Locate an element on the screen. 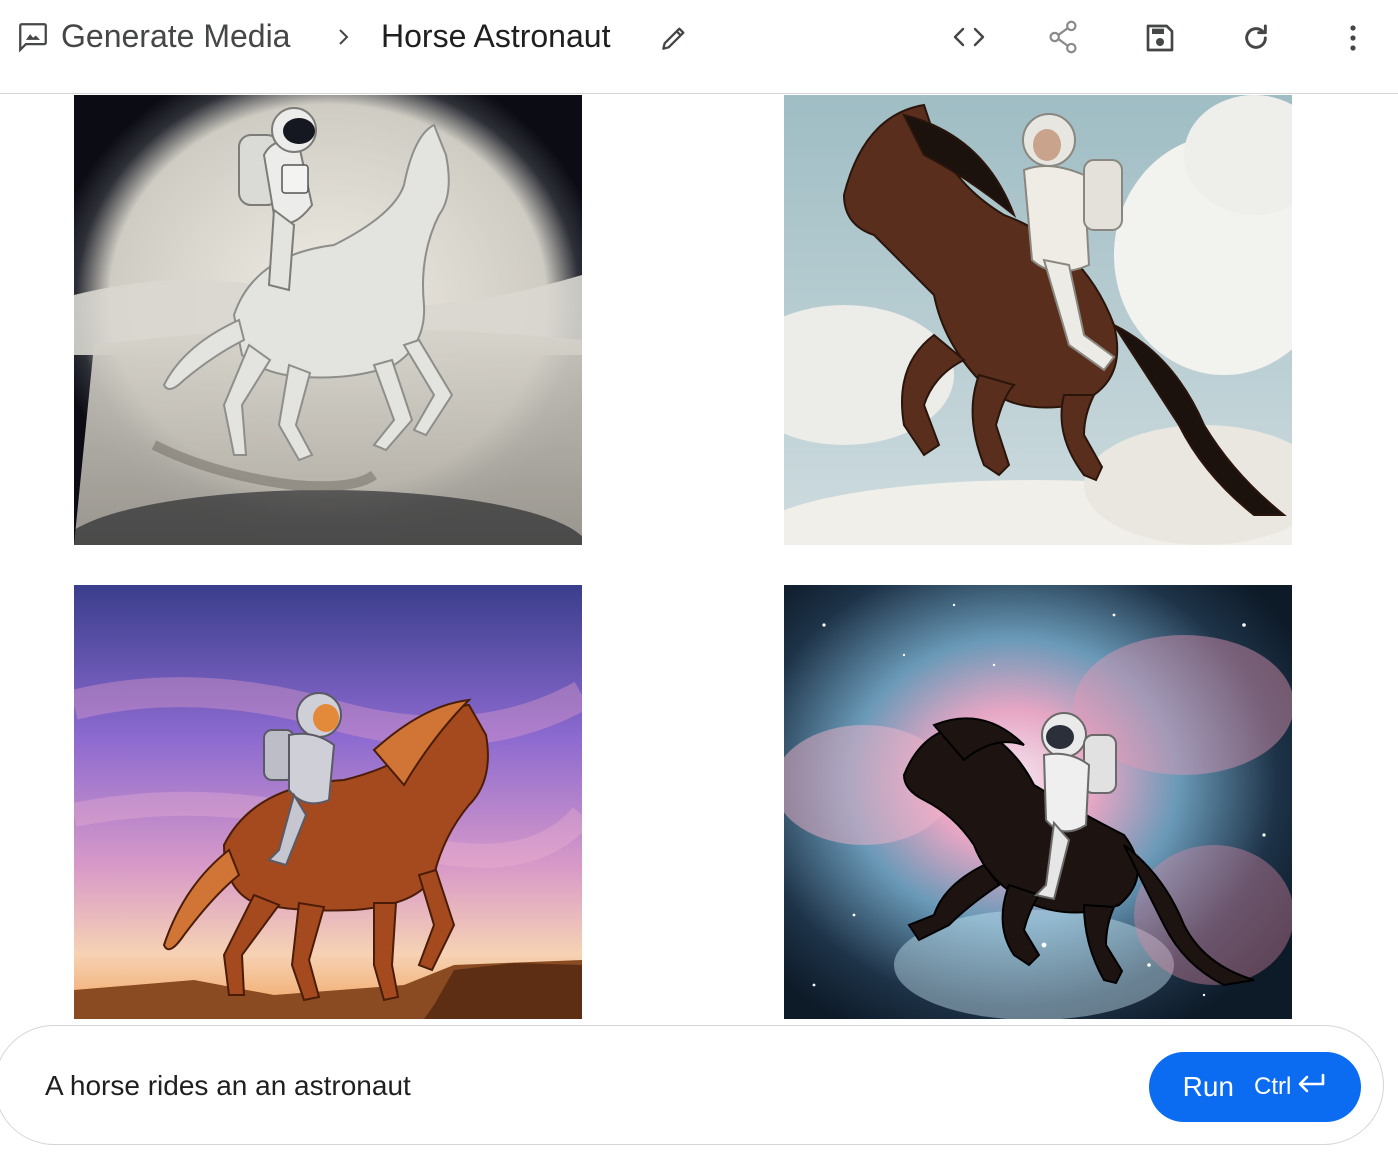  breadcrumb-root: Generate Media is located at coordinates (175, 36).